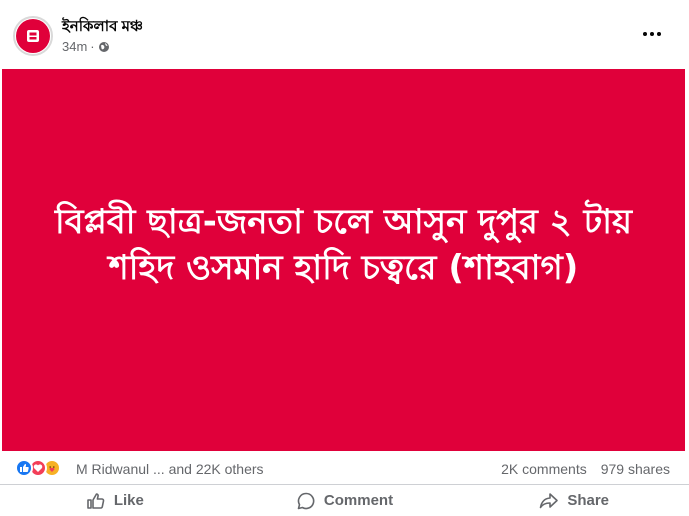  I want to click on comments-count: 2K comments, so click(544, 469).